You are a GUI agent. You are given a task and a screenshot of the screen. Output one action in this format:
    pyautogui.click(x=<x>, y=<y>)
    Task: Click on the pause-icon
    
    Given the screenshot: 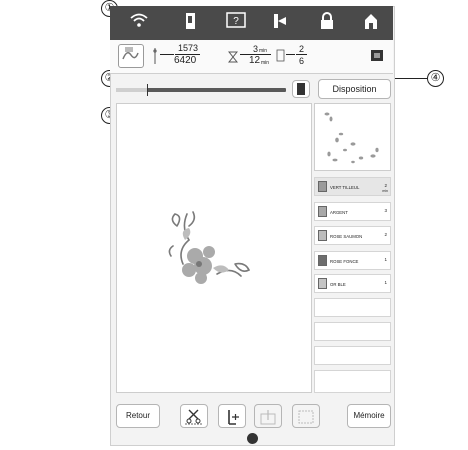 What is the action you would take?
    pyautogui.click(x=252, y=438)
    